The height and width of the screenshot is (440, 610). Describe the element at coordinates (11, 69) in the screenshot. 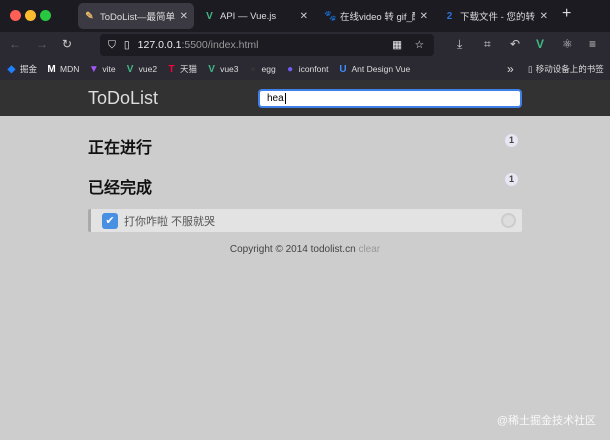

I see `bookmark-icon: ◆` at that location.